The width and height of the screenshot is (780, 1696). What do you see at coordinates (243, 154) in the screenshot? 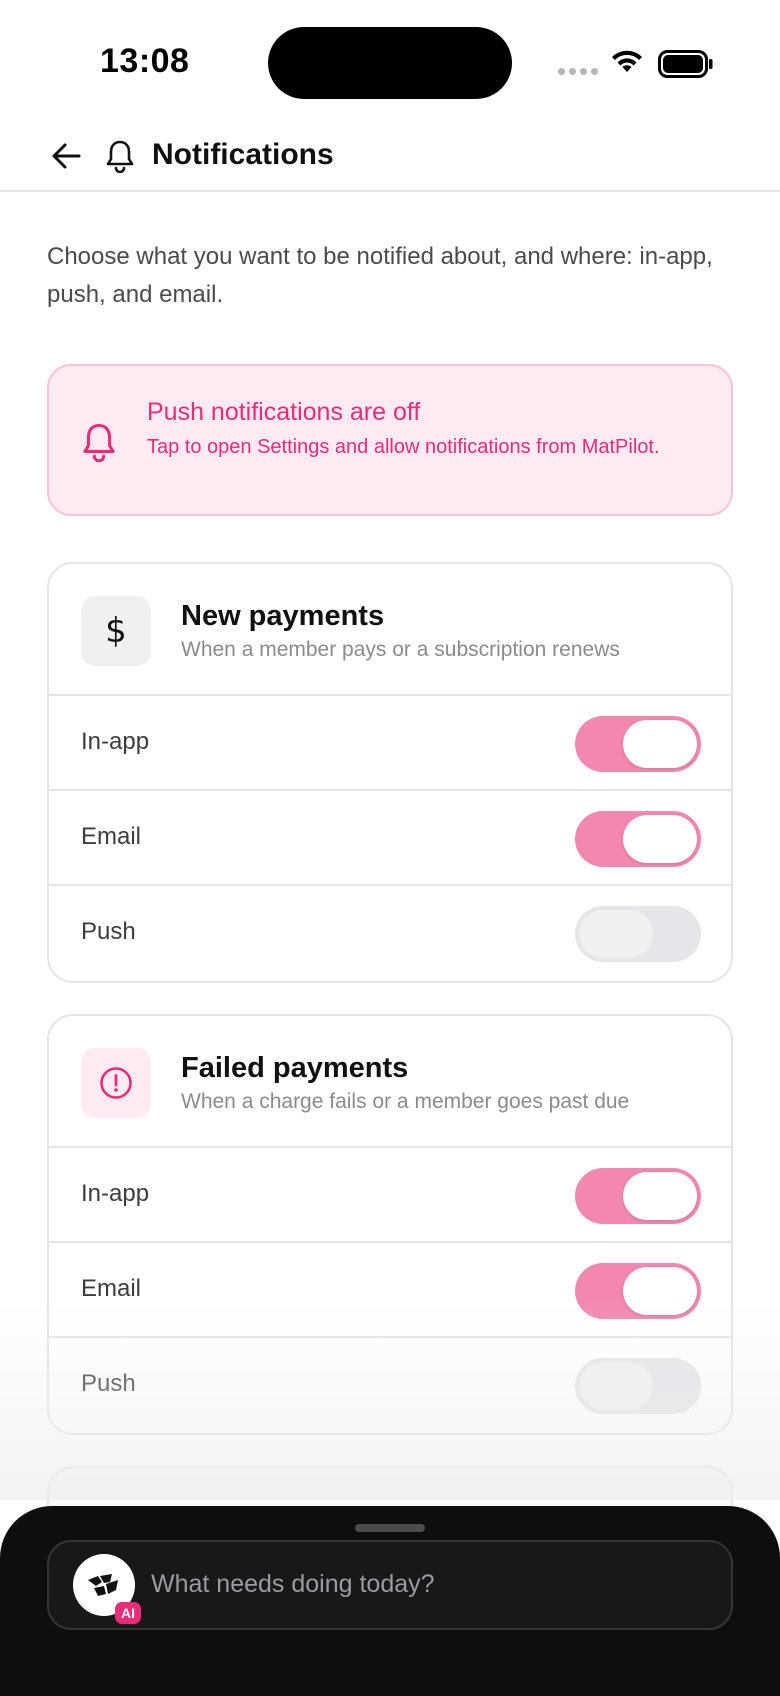
I see `page-title: Notifications` at bounding box center [243, 154].